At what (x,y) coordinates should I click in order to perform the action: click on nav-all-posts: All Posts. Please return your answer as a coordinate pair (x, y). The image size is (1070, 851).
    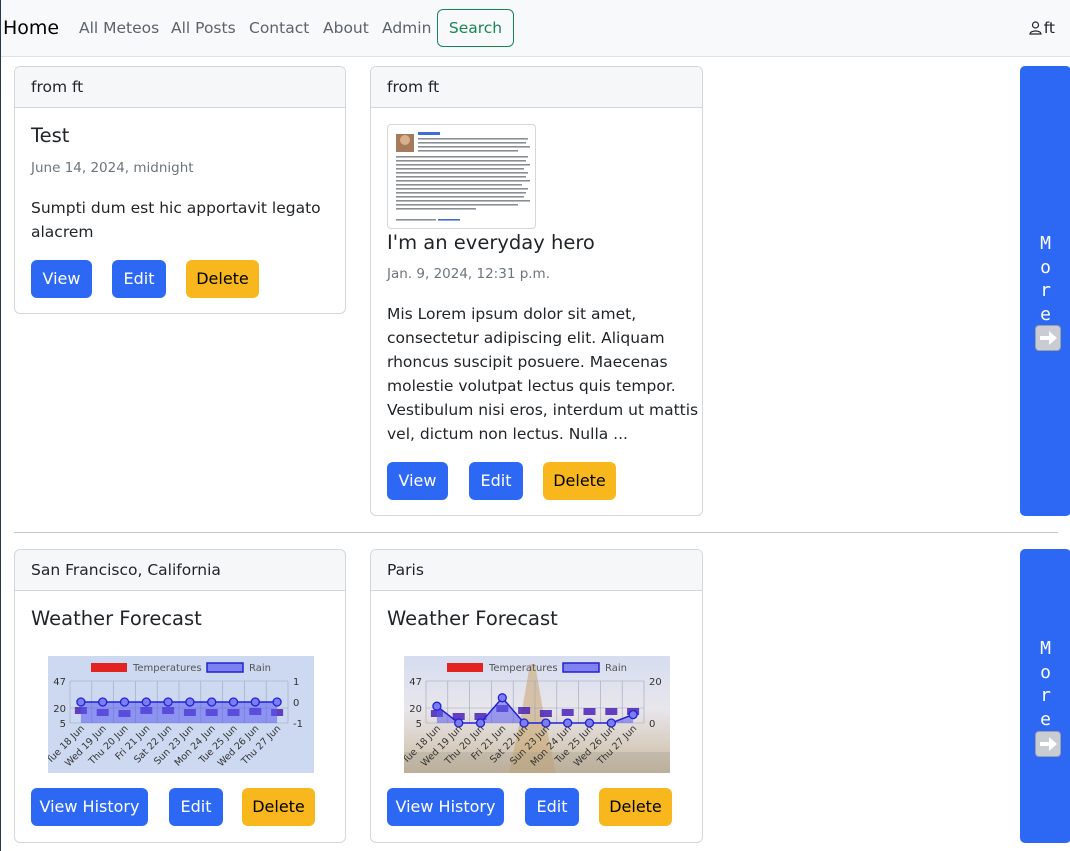
    Looking at the image, I should click on (203, 28).